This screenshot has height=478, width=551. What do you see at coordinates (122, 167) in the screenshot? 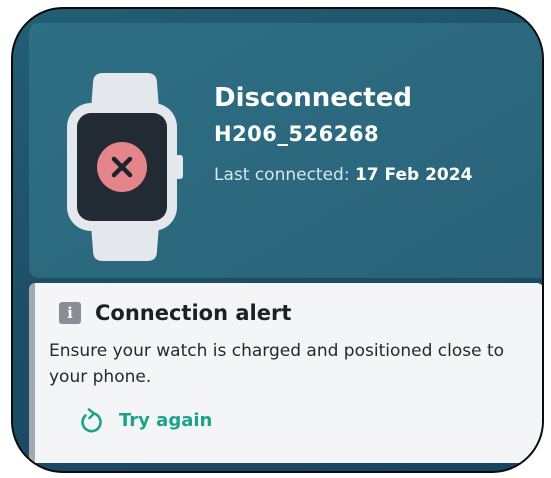
I see `close-icon` at bounding box center [122, 167].